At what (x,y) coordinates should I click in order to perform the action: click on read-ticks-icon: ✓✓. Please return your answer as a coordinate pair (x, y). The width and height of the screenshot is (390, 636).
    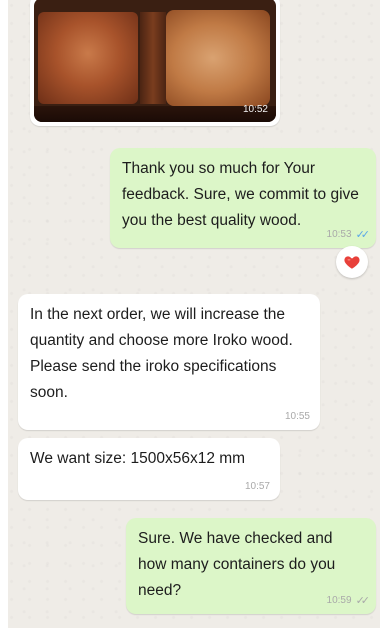
    Looking at the image, I should click on (363, 235).